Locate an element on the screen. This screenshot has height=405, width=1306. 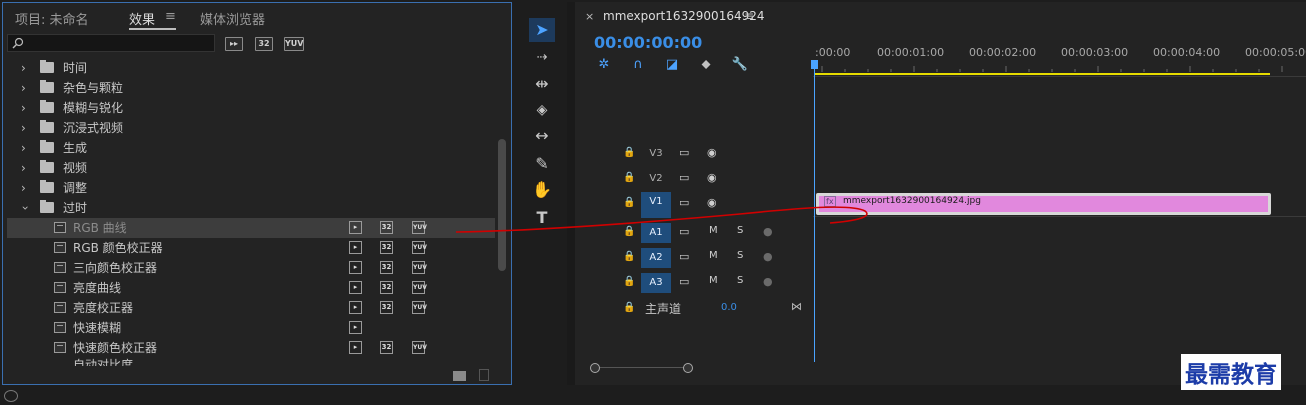
chevron-down-icon: › is located at coordinates (25, 208).